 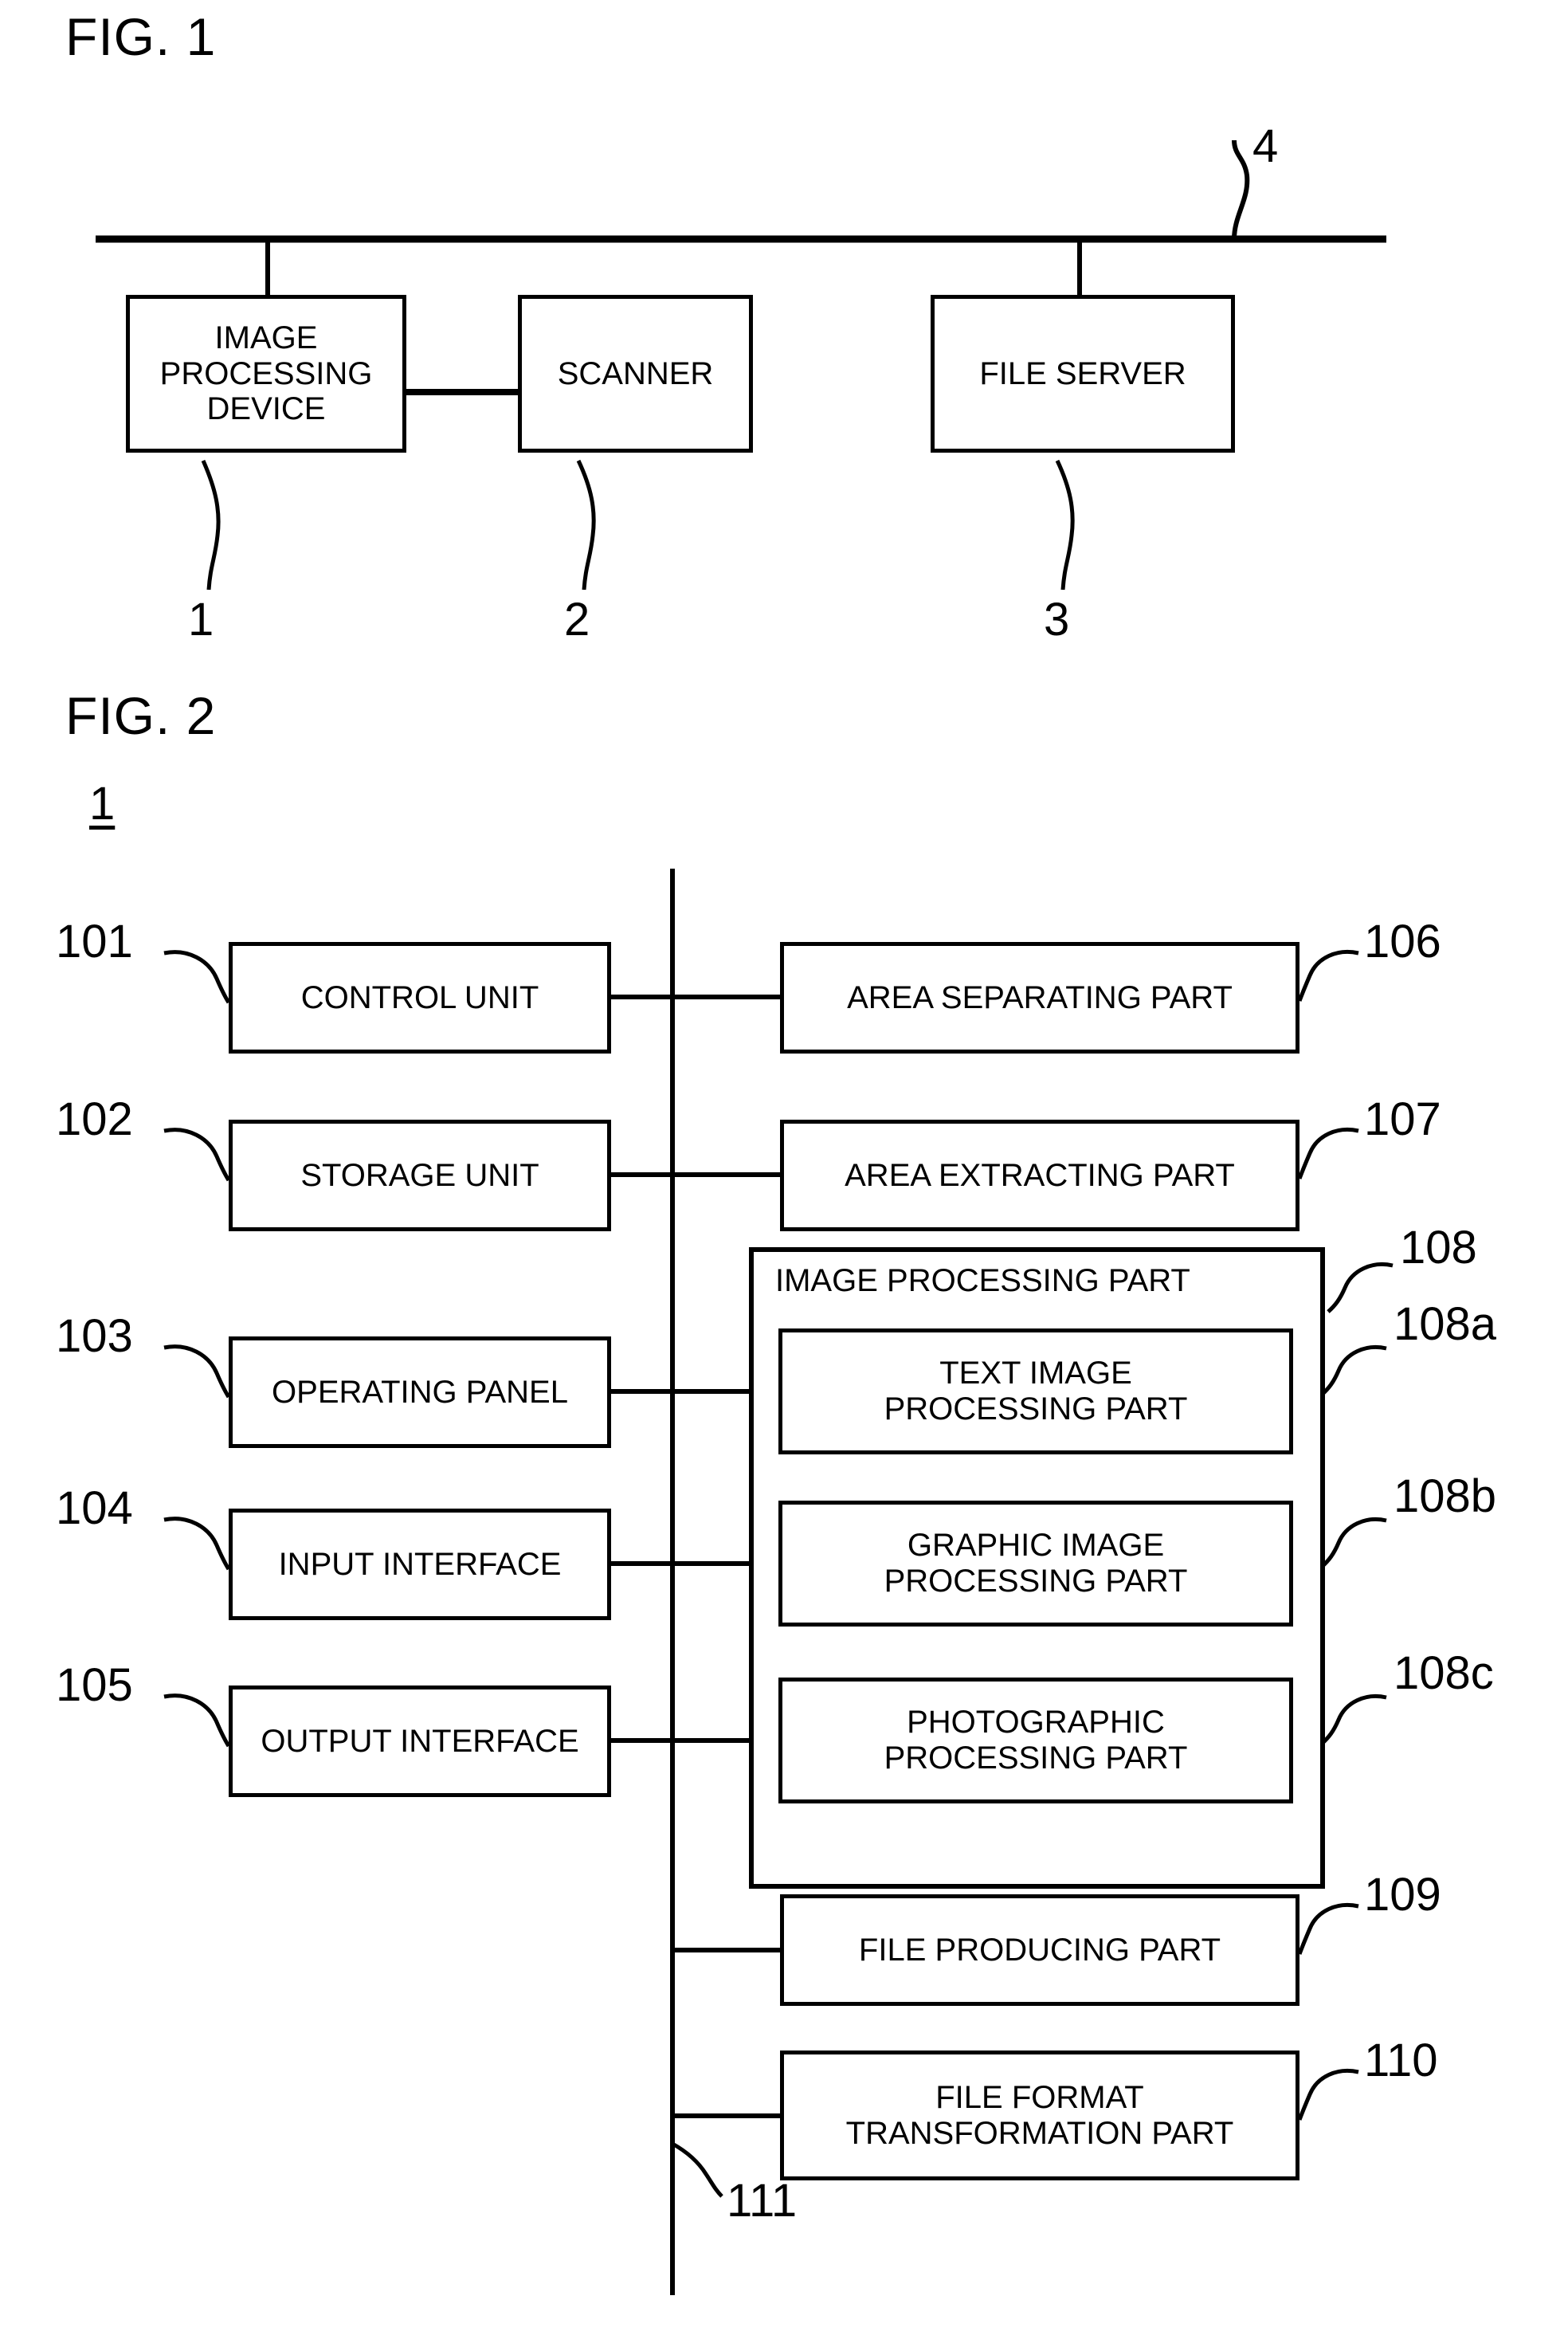 What do you see at coordinates (1353, 1542) in the screenshot?
I see `fig2-leader-108b` at bounding box center [1353, 1542].